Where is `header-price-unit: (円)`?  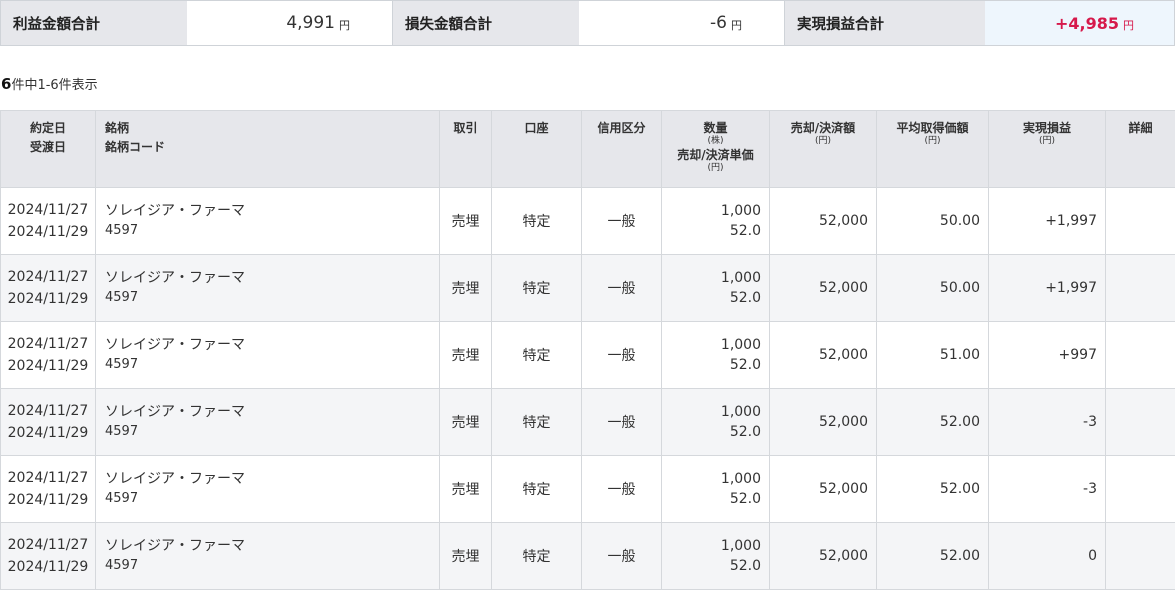
header-price-unit: (円) is located at coordinates (715, 168).